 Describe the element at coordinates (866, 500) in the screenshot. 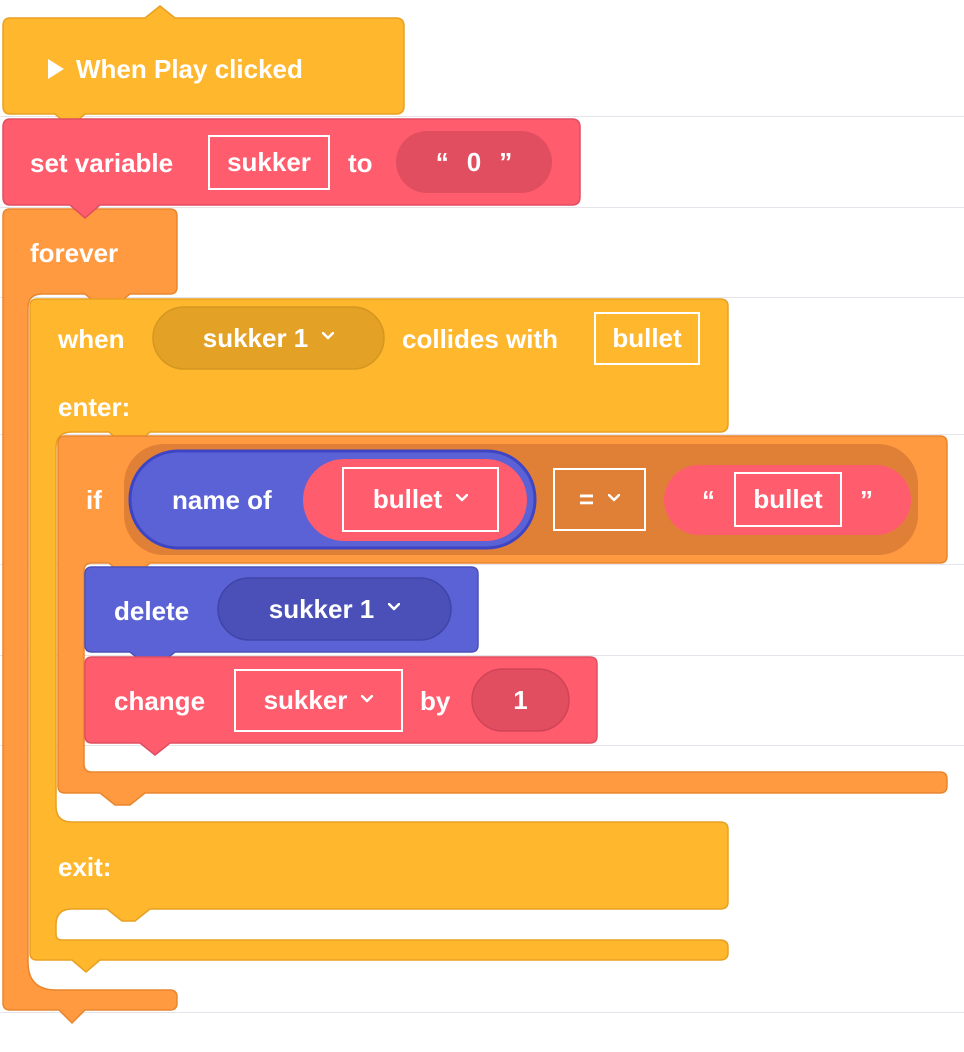

I see `quote-close: ”` at that location.